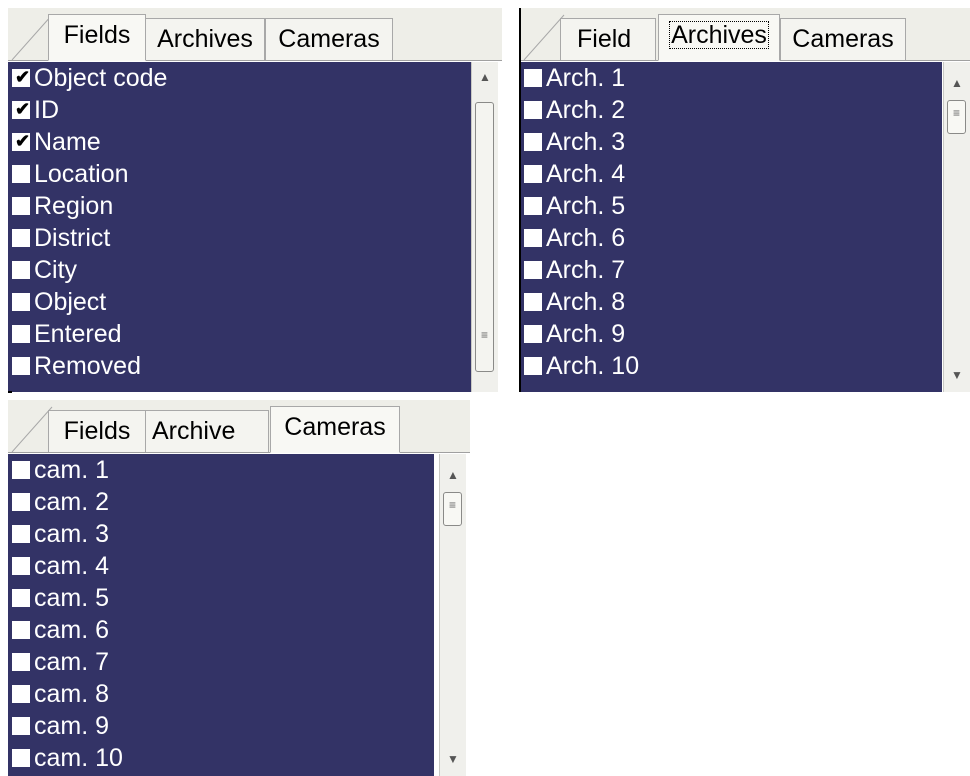  I want to click on list-item: cam. 8, so click(221, 694).